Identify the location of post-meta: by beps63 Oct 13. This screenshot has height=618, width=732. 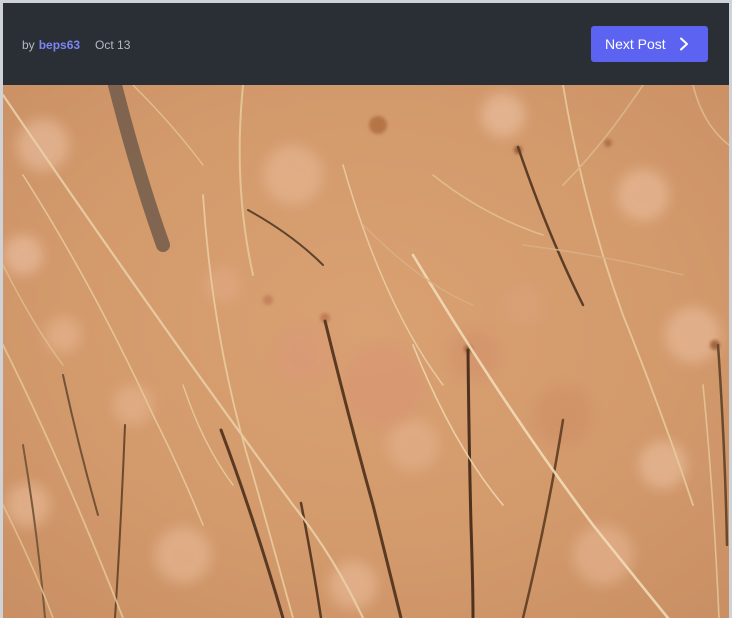
(76, 45).